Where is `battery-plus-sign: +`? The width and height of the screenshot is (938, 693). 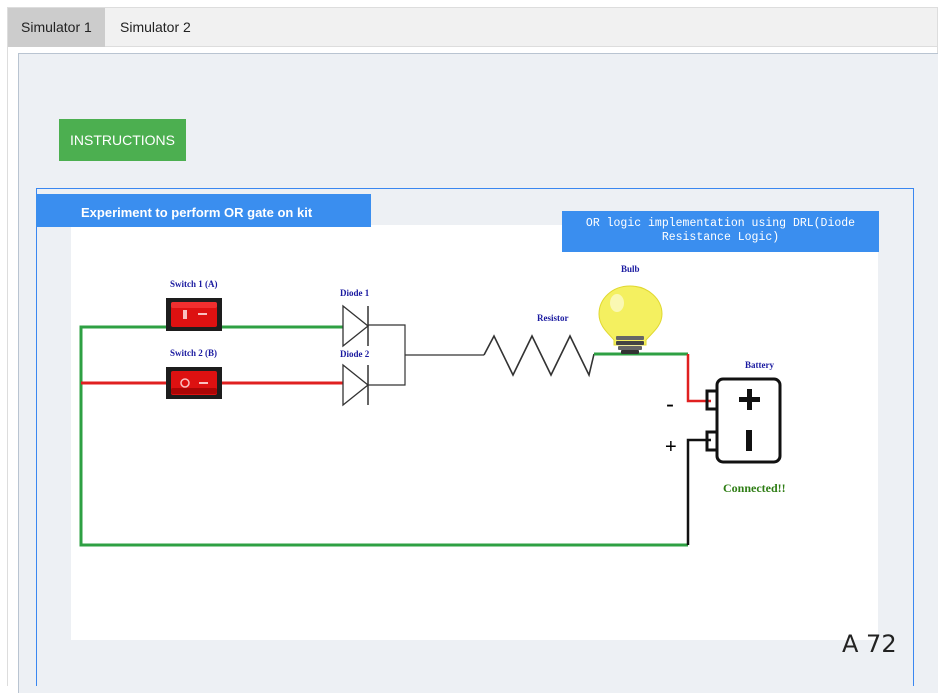
battery-plus-sign: + is located at coordinates (671, 447).